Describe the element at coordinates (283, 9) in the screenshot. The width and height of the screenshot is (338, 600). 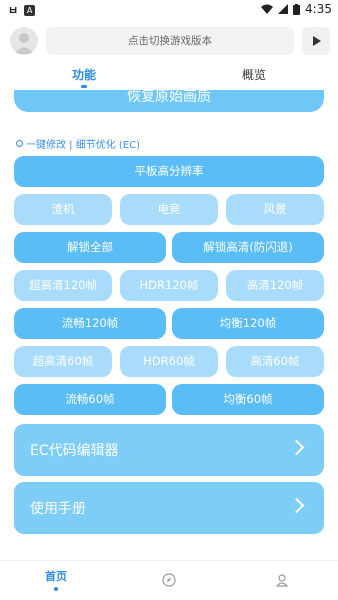
I see `signal-icon` at that location.